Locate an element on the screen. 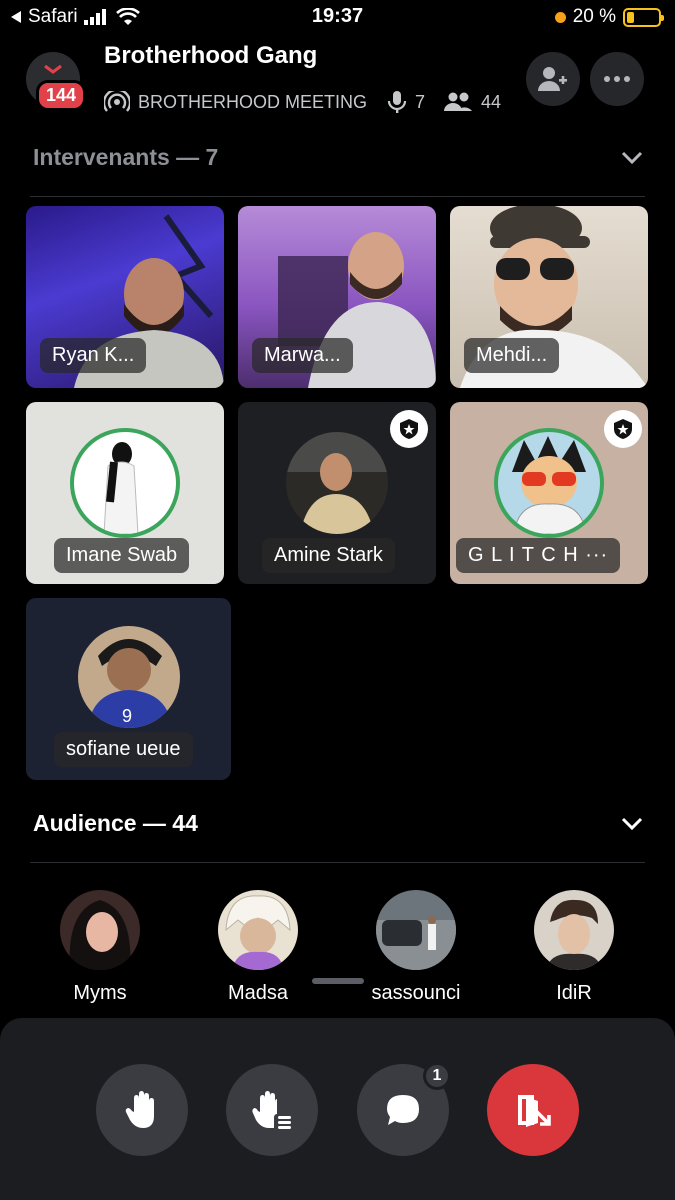 The height and width of the screenshot is (1200, 675). leave-stage-button is located at coordinates (533, 1110).